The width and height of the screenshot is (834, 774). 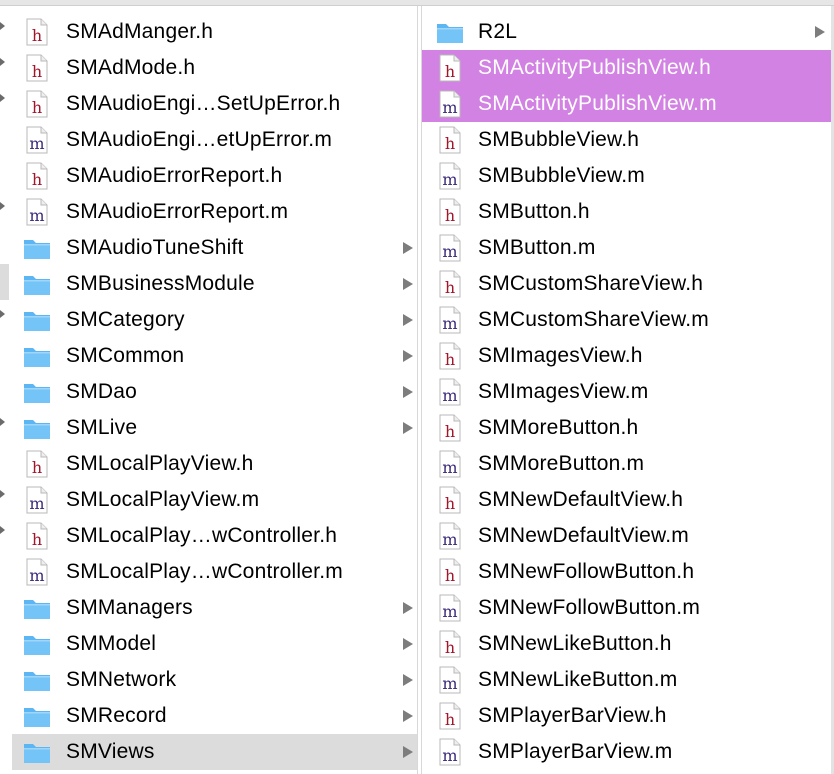 I want to click on file-name: SMModel, so click(x=111, y=643).